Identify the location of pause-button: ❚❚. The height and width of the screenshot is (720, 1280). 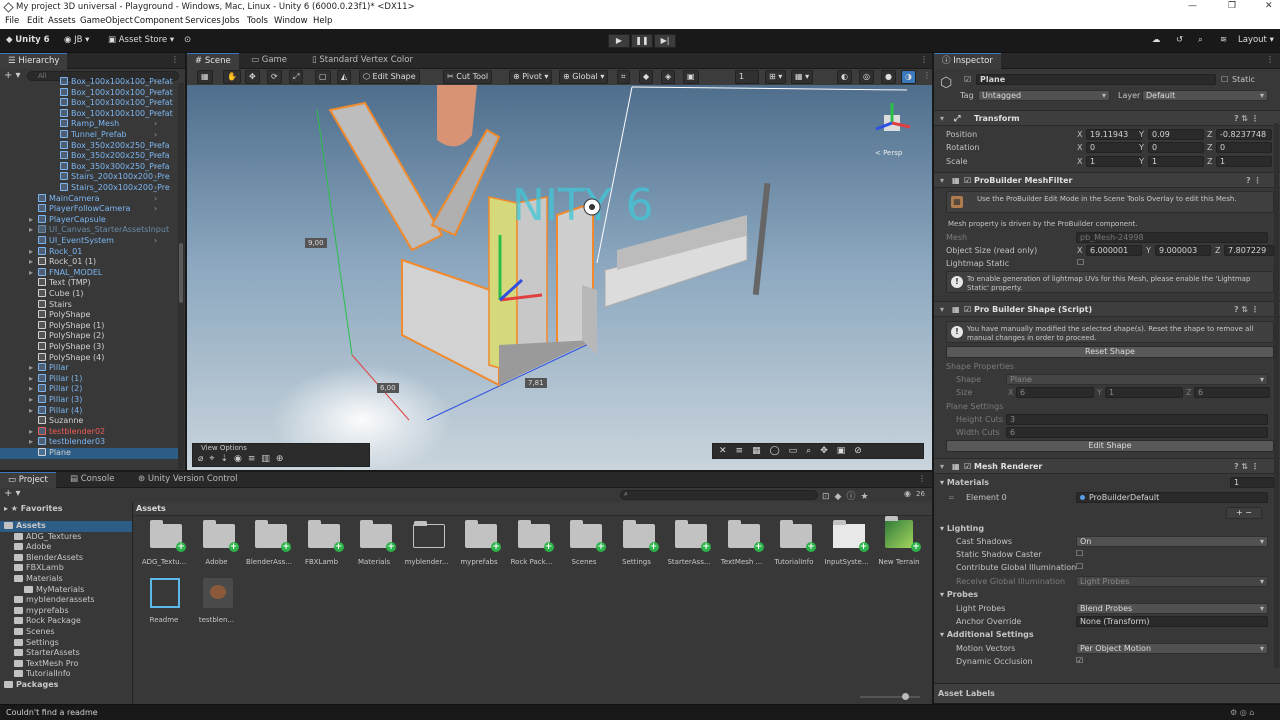
(642, 41).